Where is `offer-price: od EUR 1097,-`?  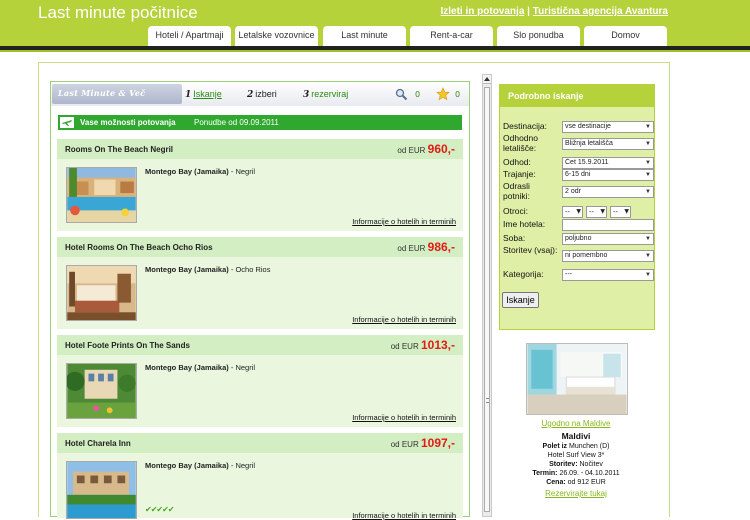 offer-price: od EUR 1097,- is located at coordinates (423, 443).